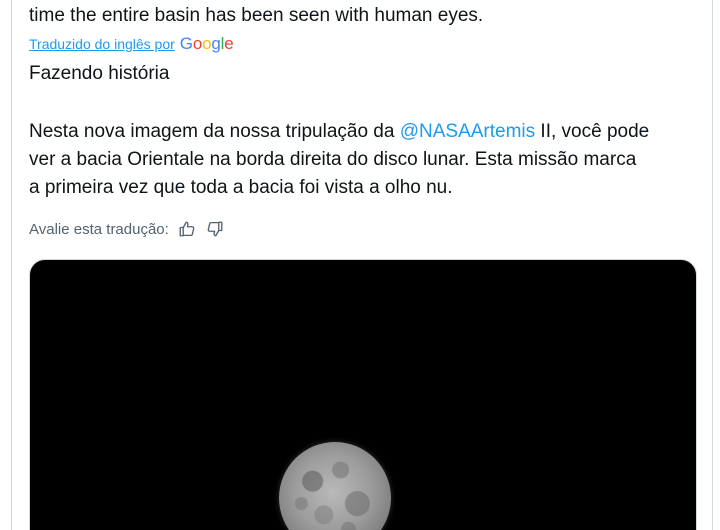 The image size is (720, 530). What do you see at coordinates (712, 265) in the screenshot?
I see `card-border-right` at bounding box center [712, 265].